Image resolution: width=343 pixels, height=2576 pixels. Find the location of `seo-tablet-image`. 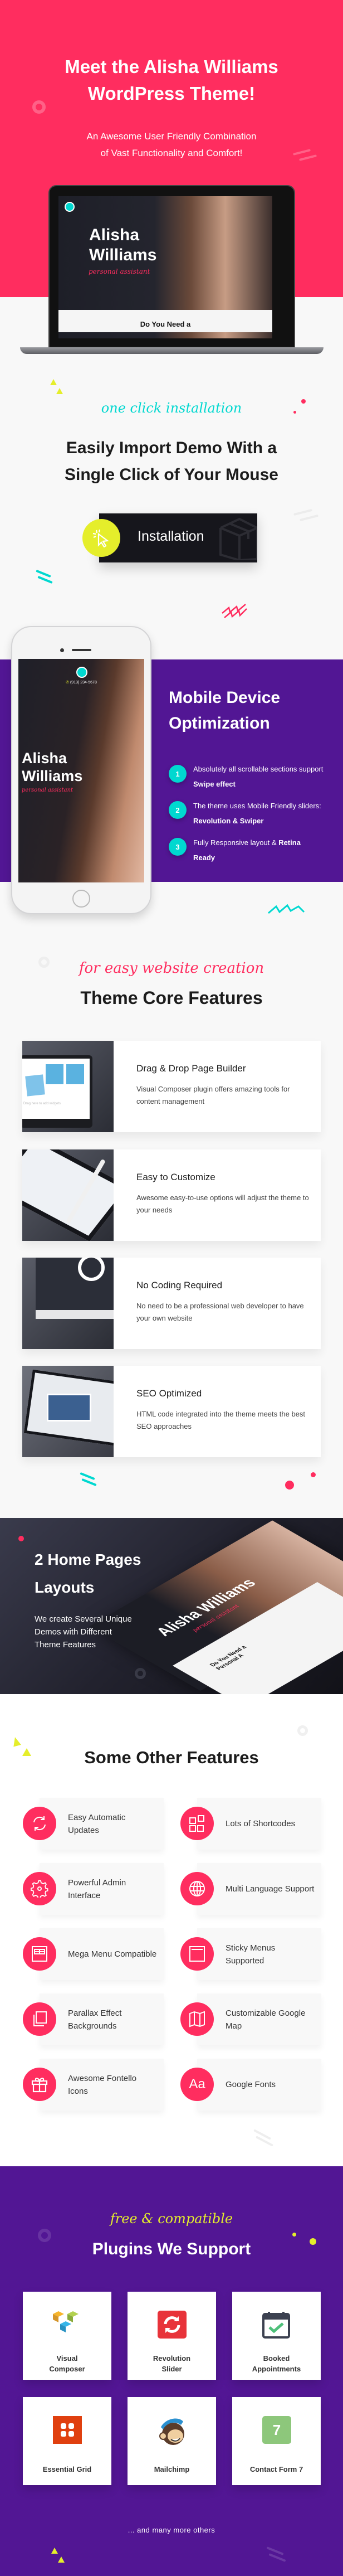

seo-tablet-image is located at coordinates (68, 1411).